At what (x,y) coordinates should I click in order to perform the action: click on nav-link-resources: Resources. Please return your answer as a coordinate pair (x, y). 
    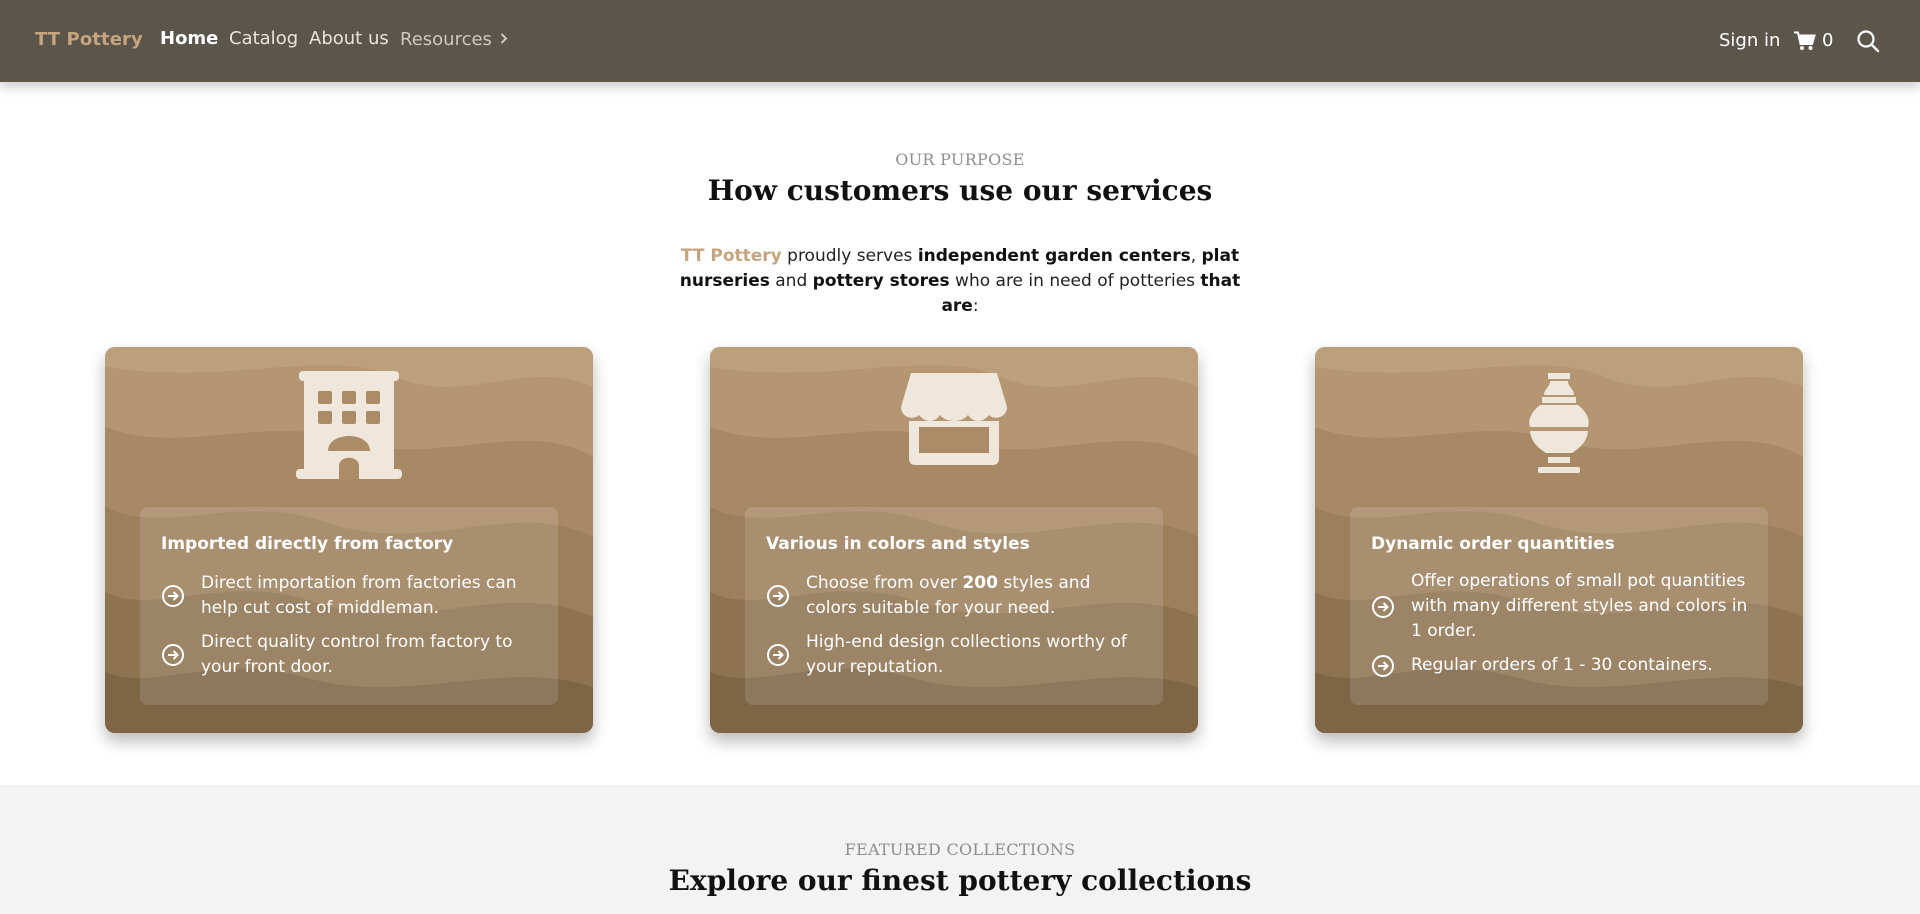
    Looking at the image, I should click on (454, 39).